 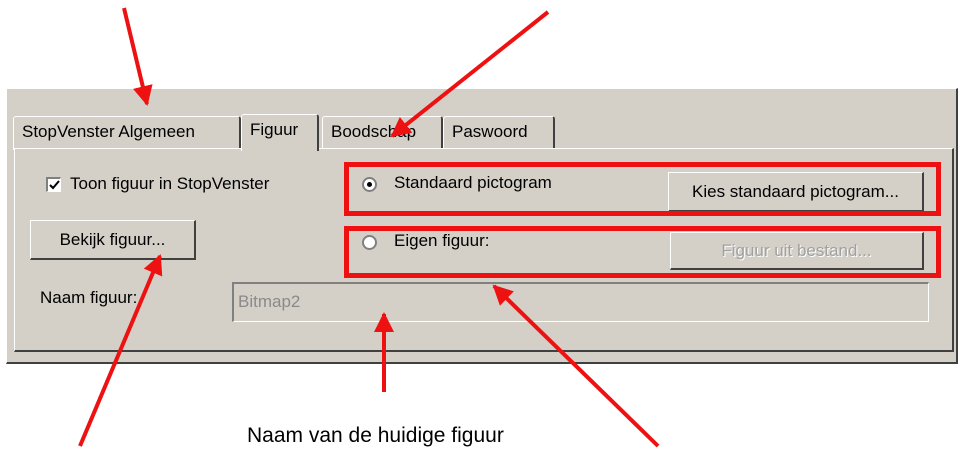 I want to click on arrow-to-general-tab, so click(x=137, y=56).